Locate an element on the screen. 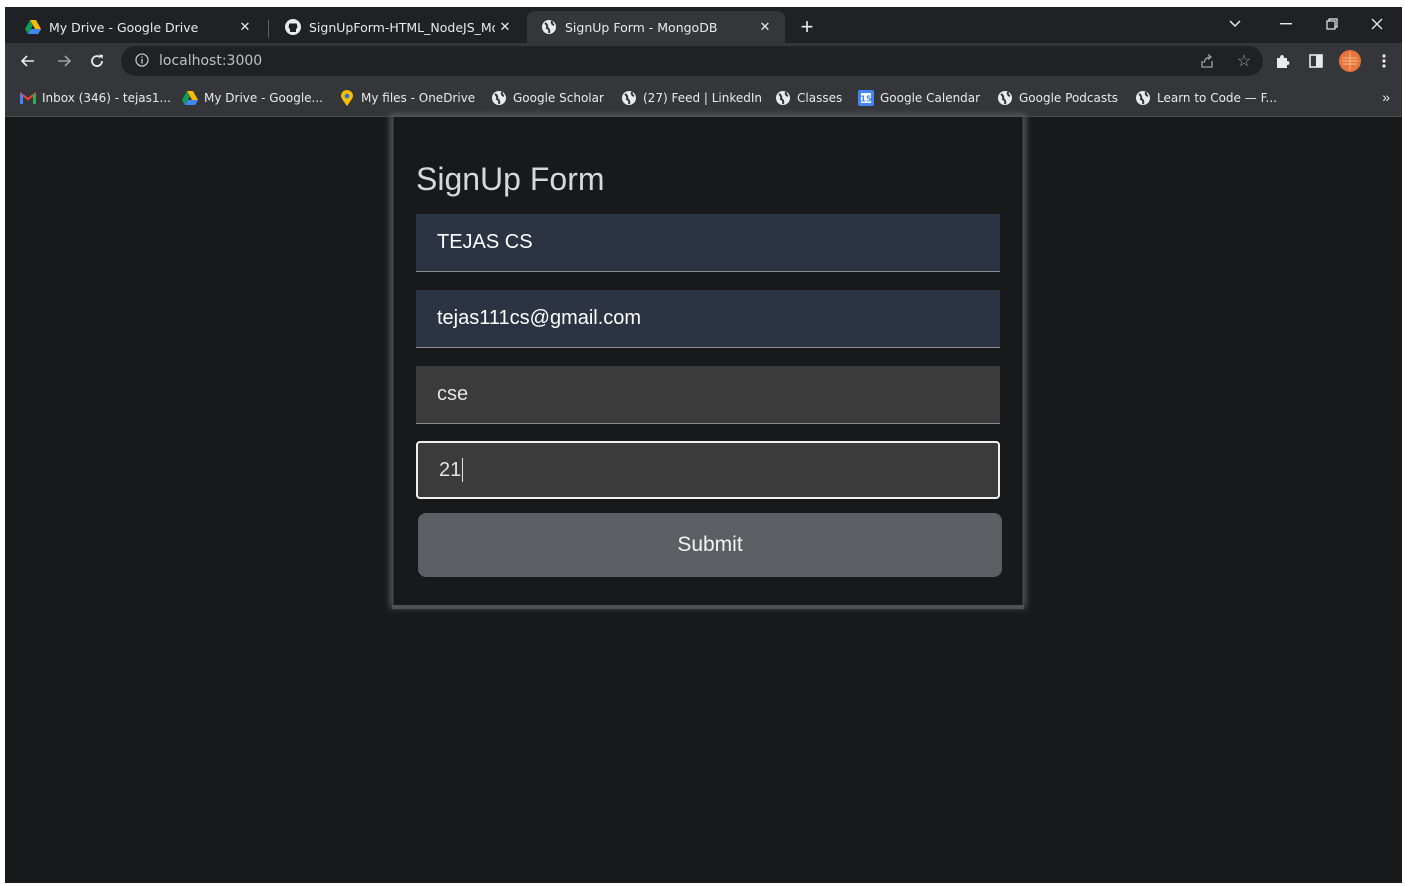 The image size is (1405, 886). tab-search-icon is located at coordinates (1235, 24).